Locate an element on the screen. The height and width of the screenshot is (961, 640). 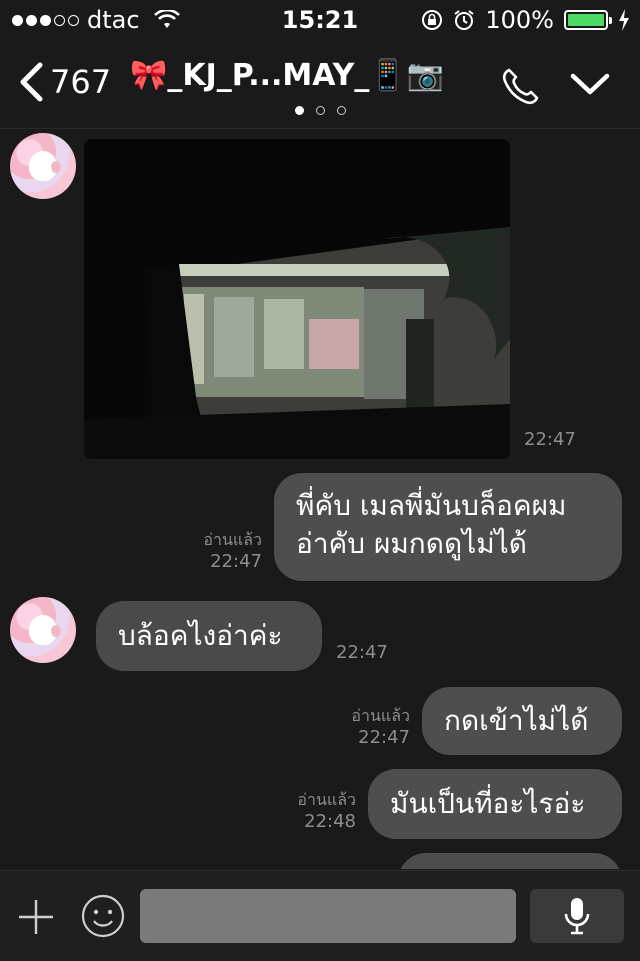
back-chevron-icon is located at coordinates (31, 82).